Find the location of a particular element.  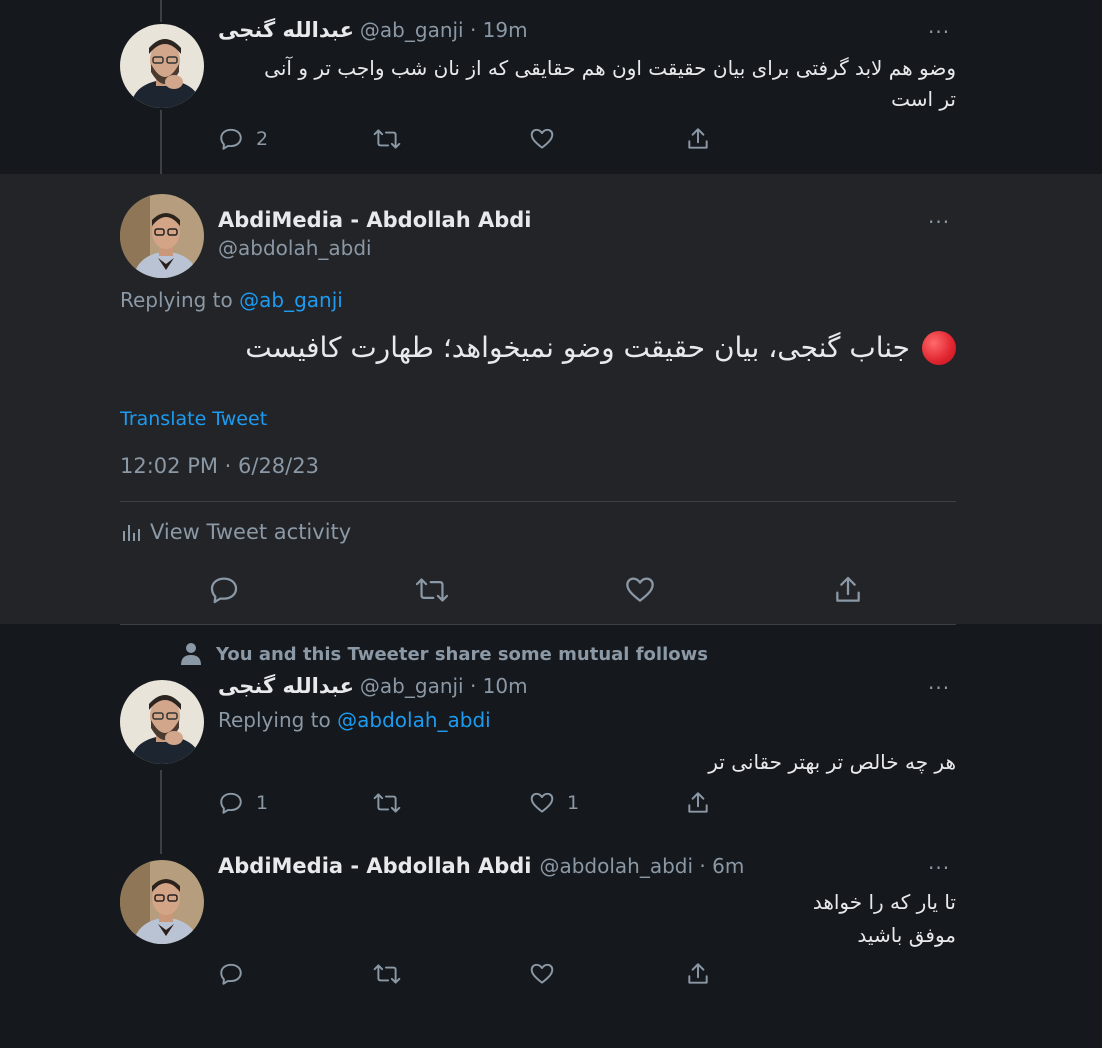

tweet-text-line: تر است is located at coordinates (923, 99).